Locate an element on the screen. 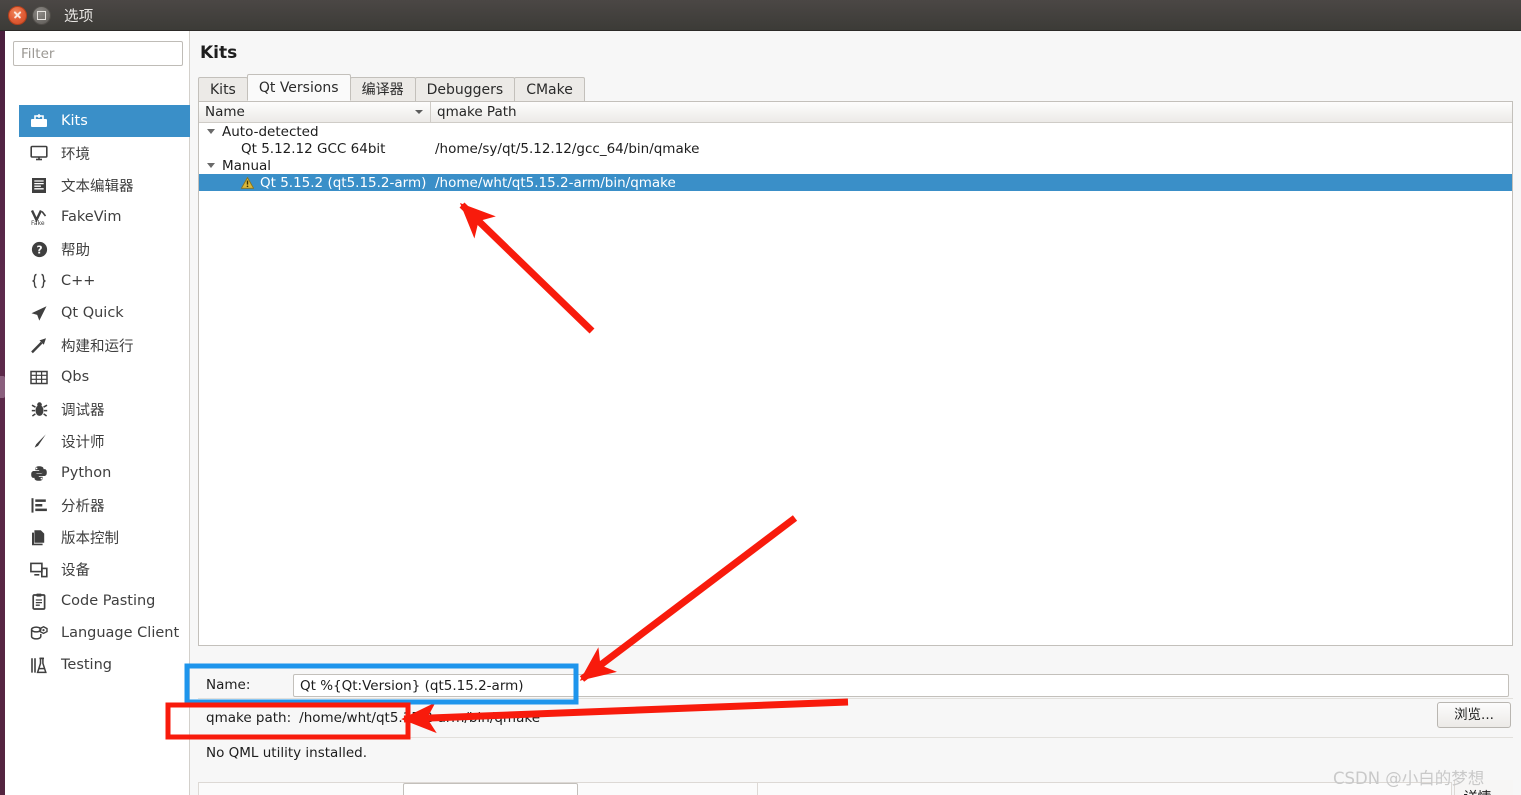  warning-icon is located at coordinates (247, 182).